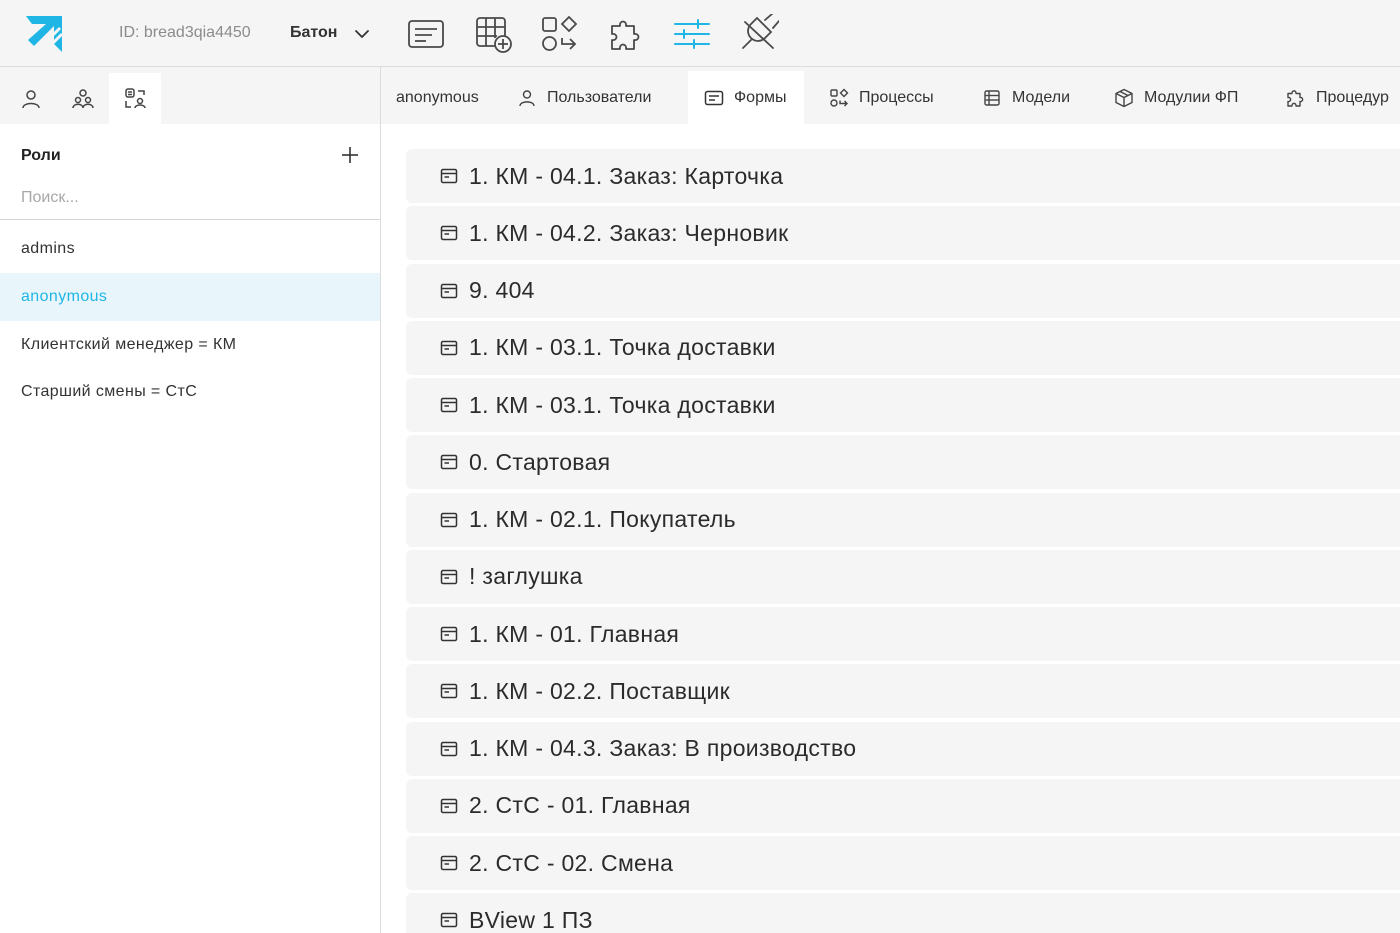 Image resolution: width=1400 pixels, height=933 pixels. I want to click on form-list-item: BView 1 ПЗ, so click(903, 913).